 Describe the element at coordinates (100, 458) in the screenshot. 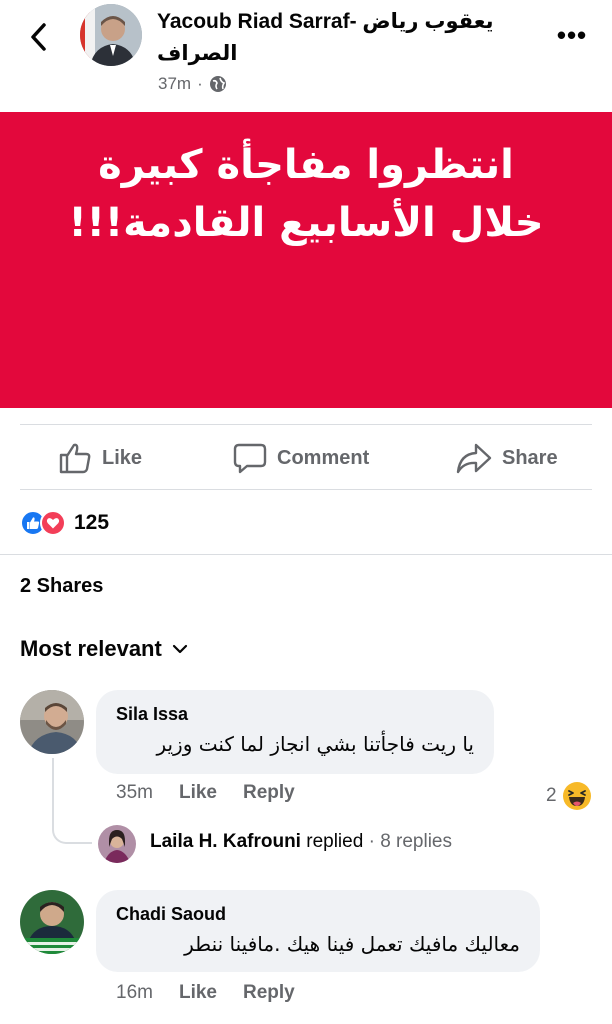

I see `like-button: Like` at that location.